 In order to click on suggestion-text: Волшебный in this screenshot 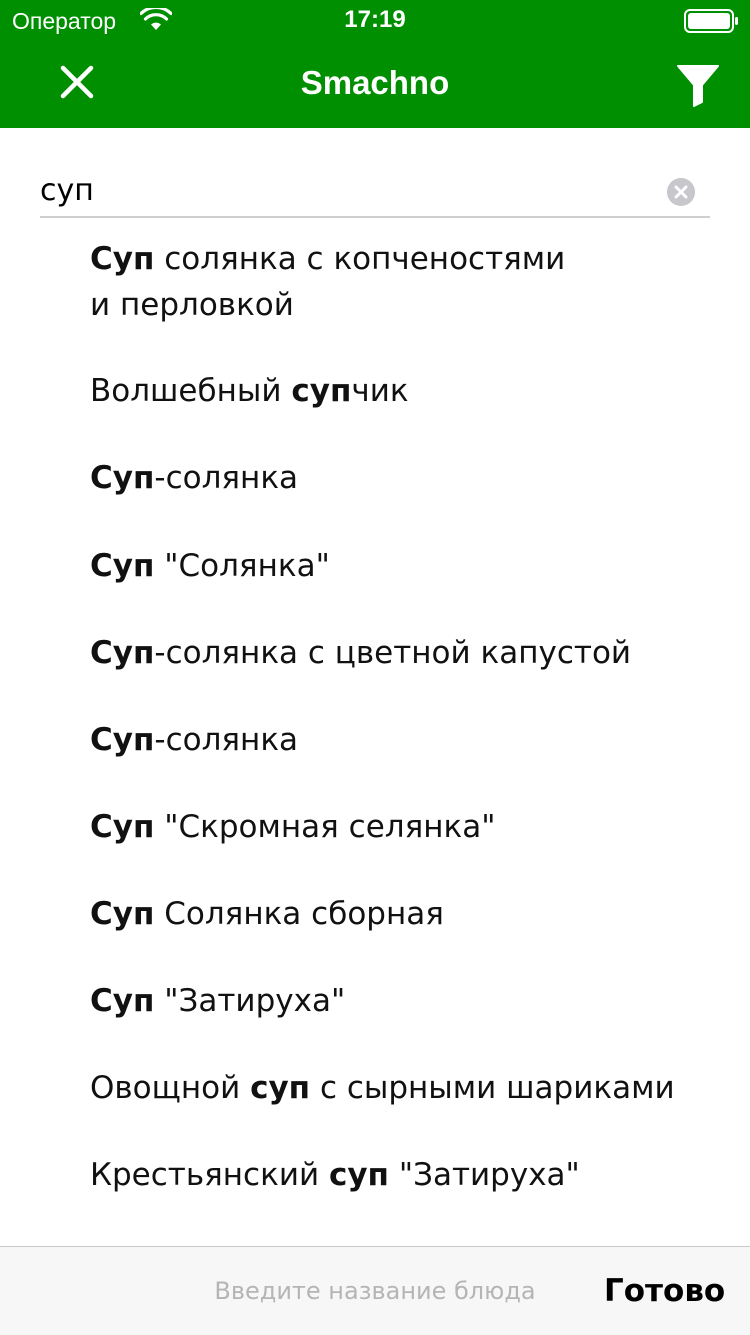, I will do `click(191, 391)`.